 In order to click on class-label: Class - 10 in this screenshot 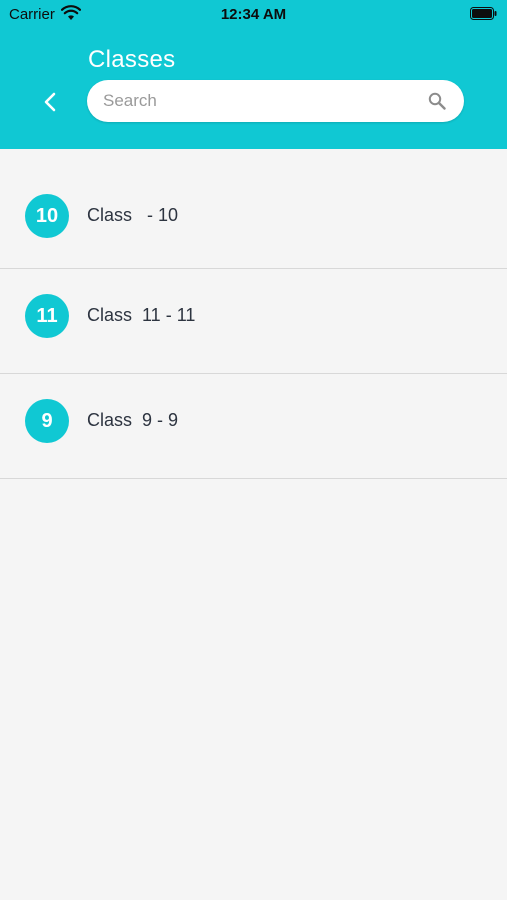, I will do `click(133, 215)`.